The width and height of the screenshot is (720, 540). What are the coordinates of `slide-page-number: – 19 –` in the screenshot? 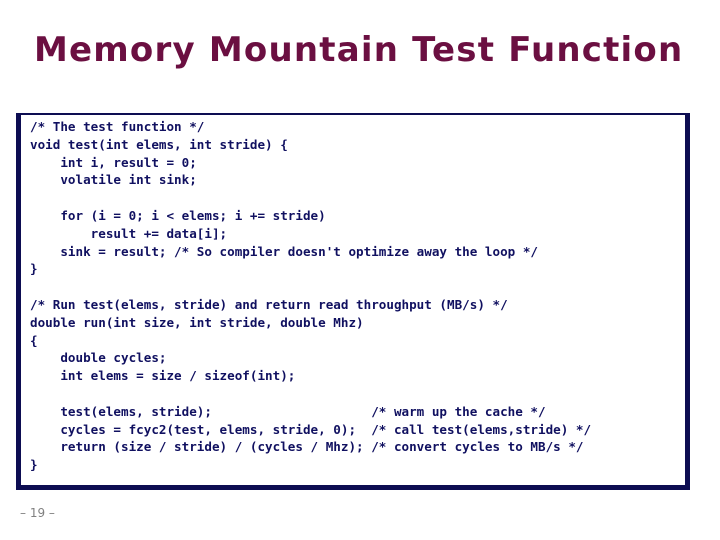 It's located at (37, 513).